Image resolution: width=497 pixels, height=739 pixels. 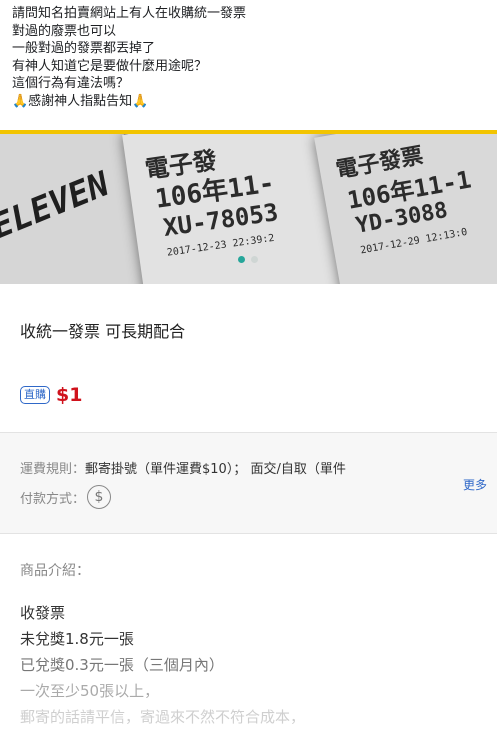 I want to click on description-line: 一次至少50張以上，, so click(x=90, y=691).